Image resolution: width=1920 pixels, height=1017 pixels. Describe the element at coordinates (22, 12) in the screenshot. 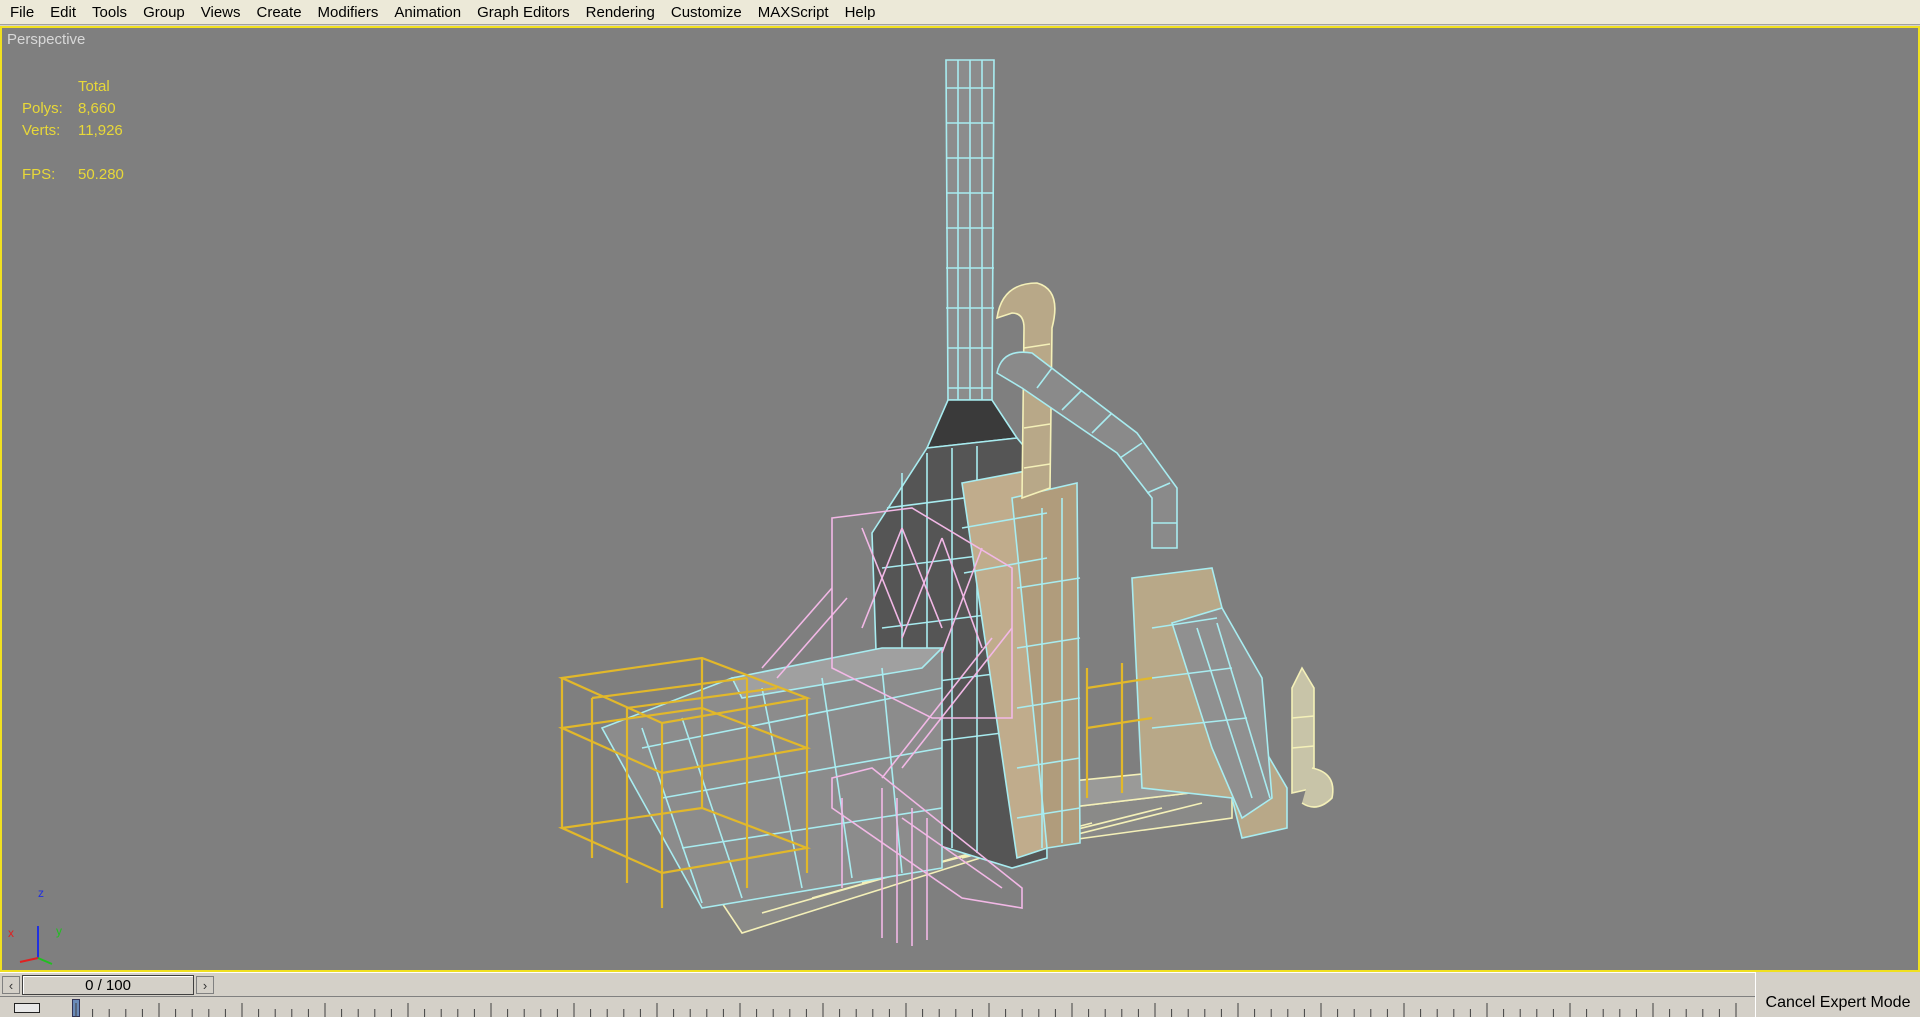

I see `menu-file: File` at that location.